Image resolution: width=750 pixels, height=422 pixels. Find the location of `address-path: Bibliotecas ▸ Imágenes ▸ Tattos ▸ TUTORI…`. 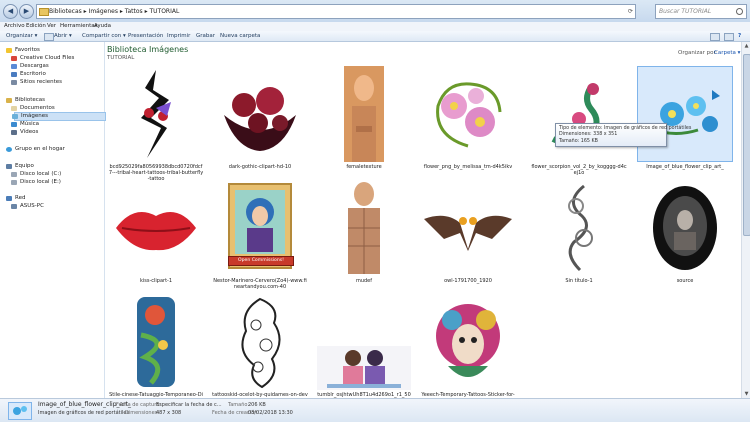

address-path: Bibliotecas ▸ Imágenes ▸ Tattos ▸ TUTORI… is located at coordinates (114, 11).